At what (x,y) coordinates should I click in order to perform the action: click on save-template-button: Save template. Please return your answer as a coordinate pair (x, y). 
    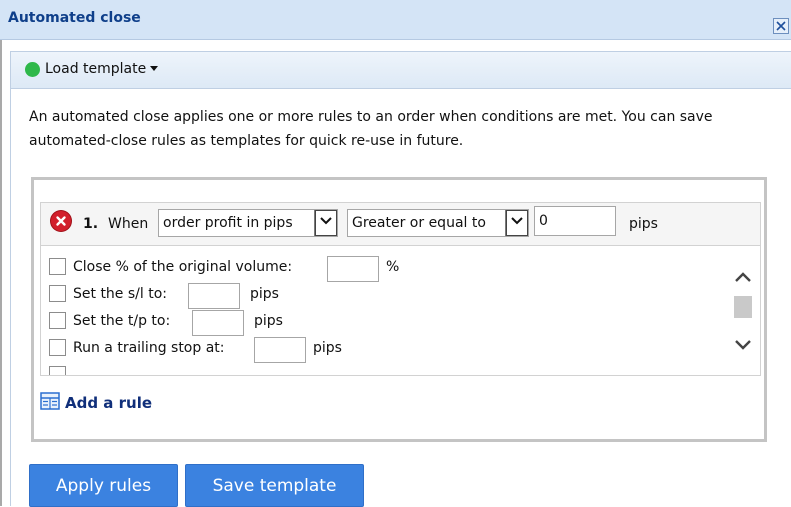
    Looking at the image, I should click on (274, 485).